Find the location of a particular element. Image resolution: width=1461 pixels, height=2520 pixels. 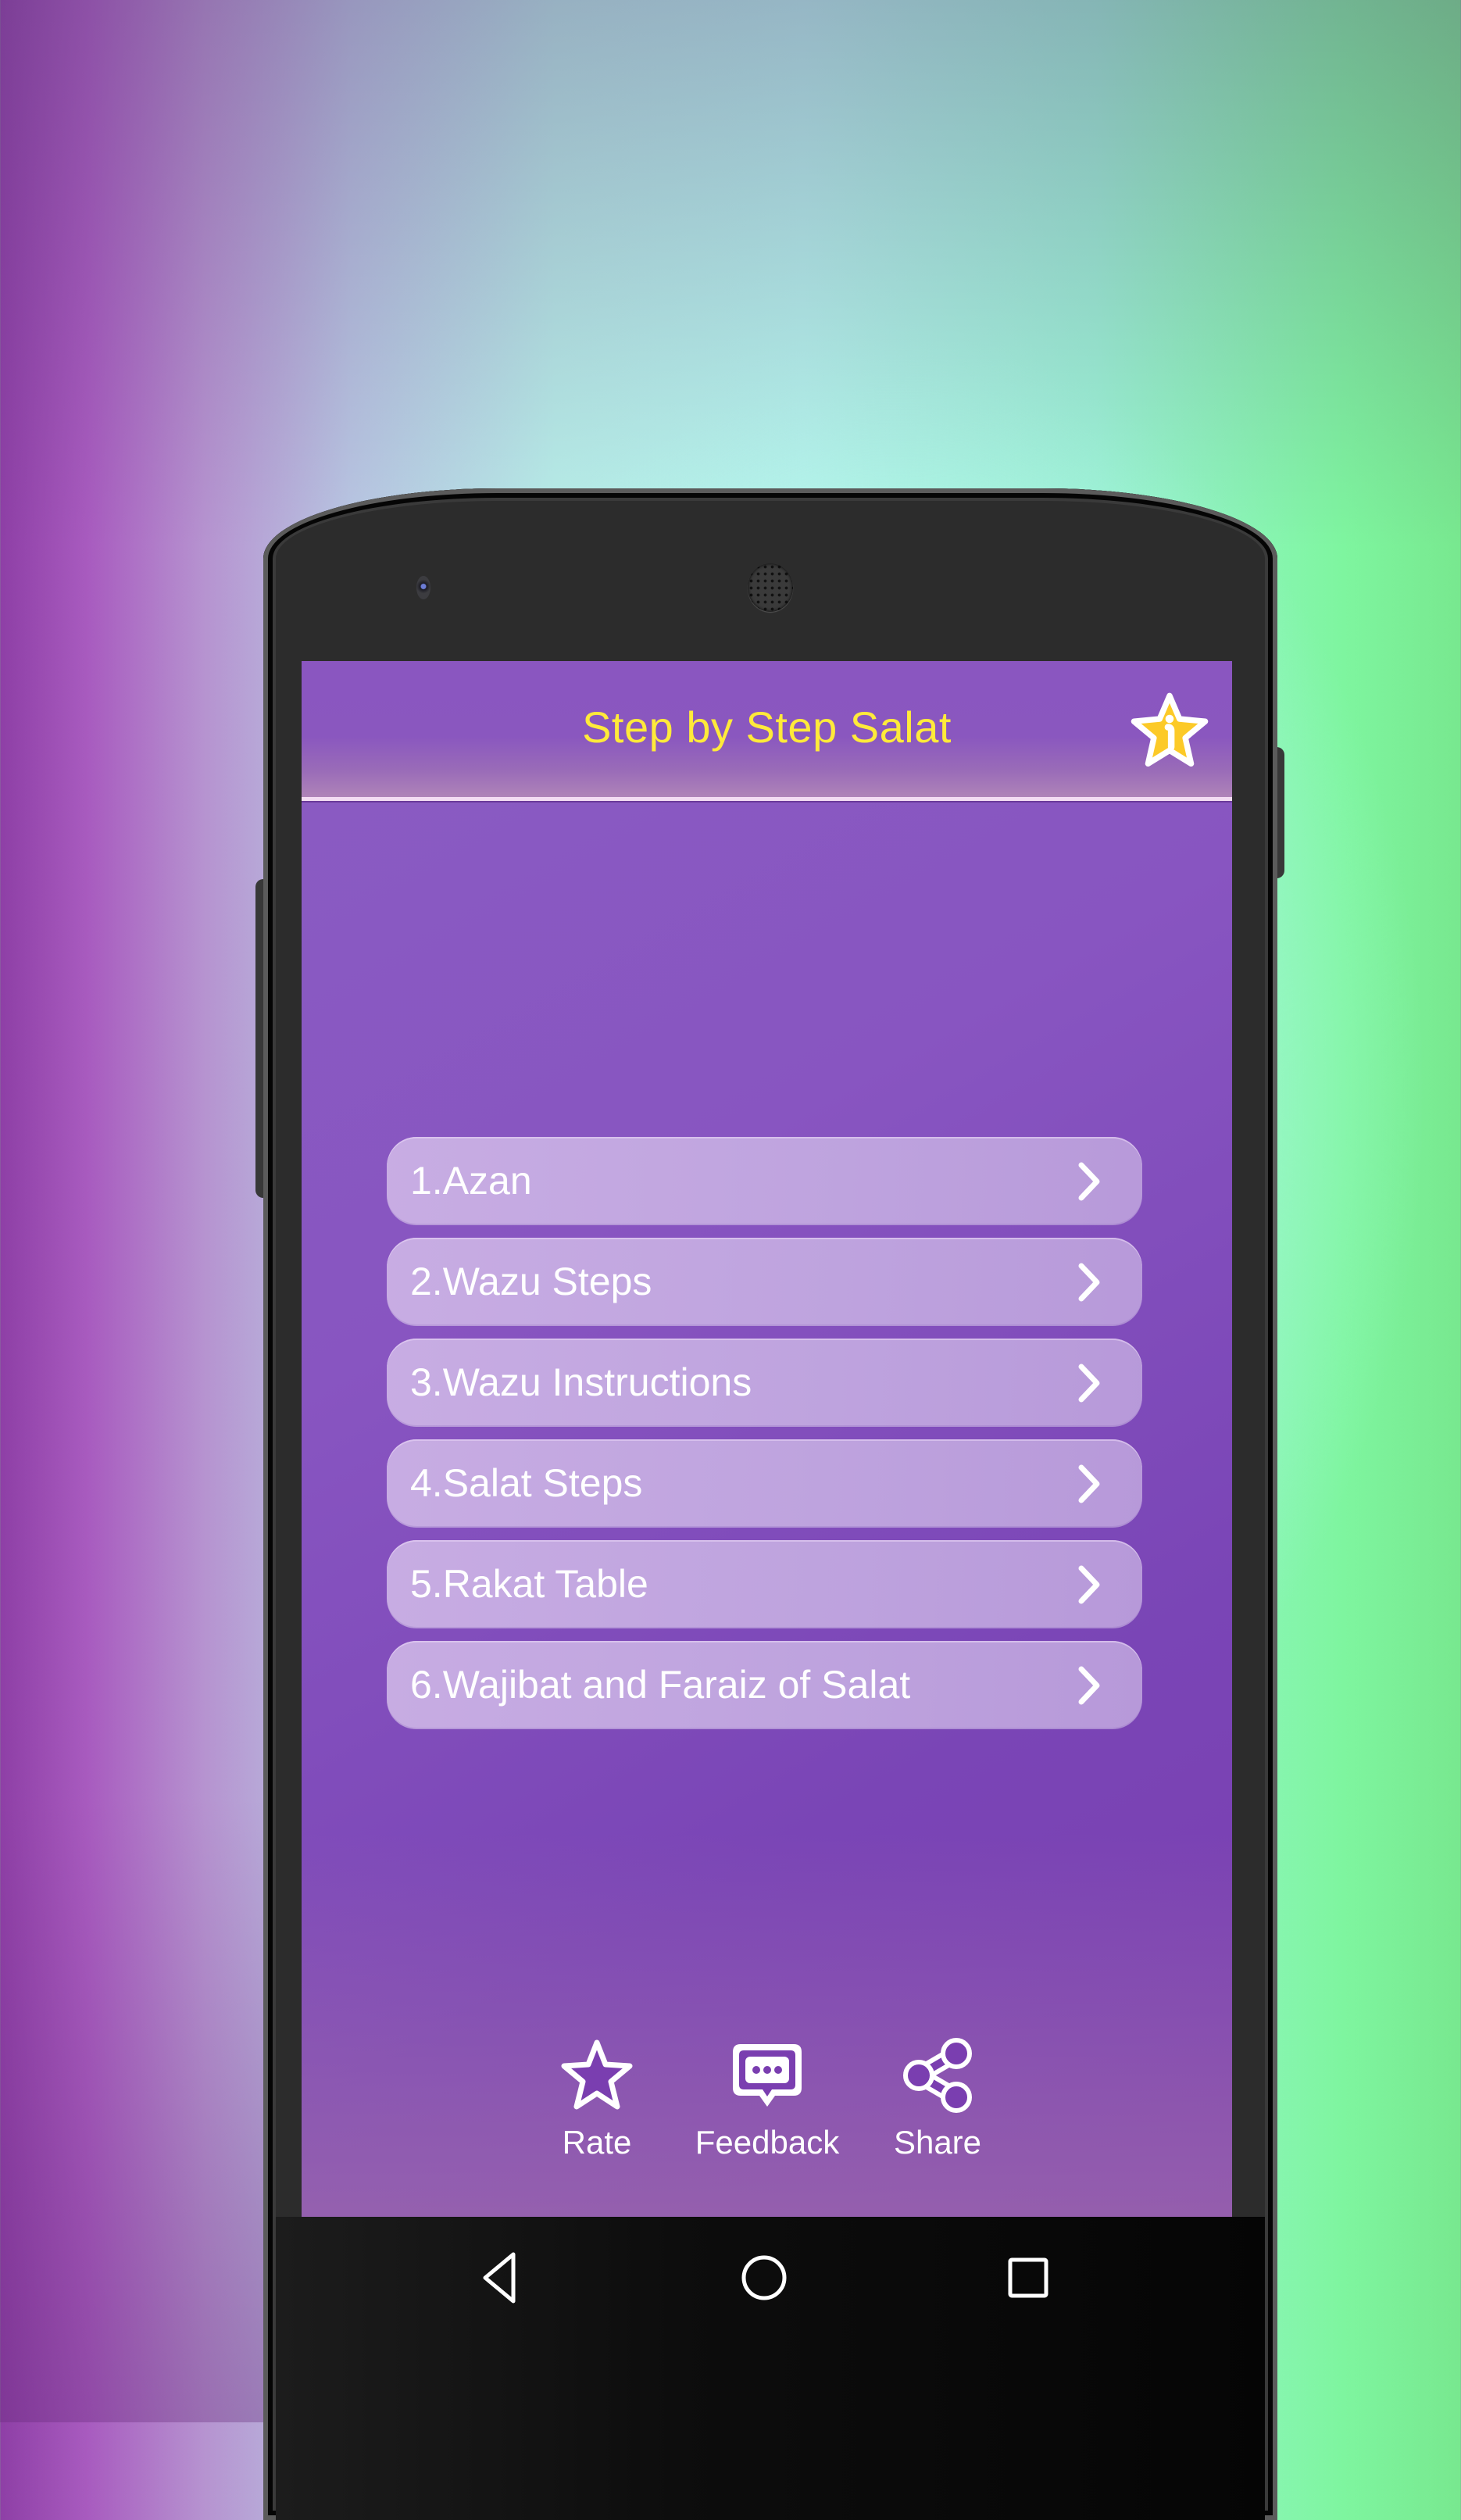

menu-item-wajibat-faraiz: 6.Wajibat and Faraiz of Salat is located at coordinates (764, 1685).